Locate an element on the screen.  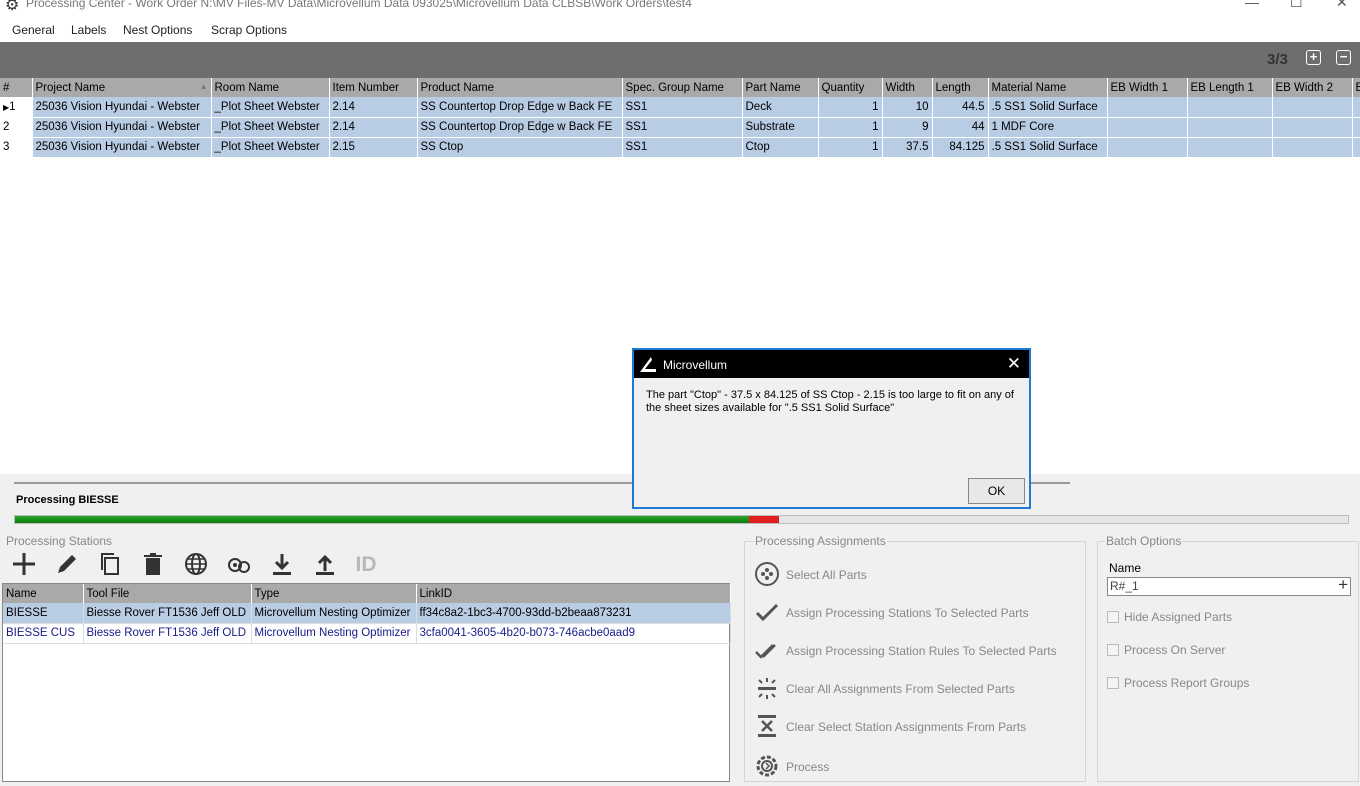
dialog-close-icon: ✕ is located at coordinates (1014, 364).